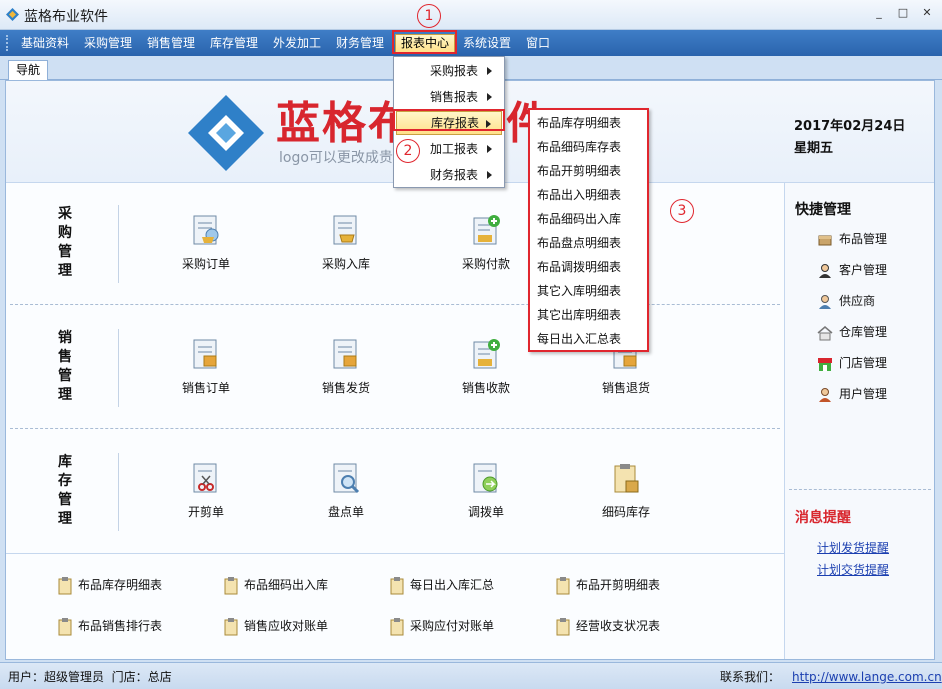 Image resolution: width=942 pixels, height=689 pixels. I want to click on report-link: 采购应付对账单, so click(442, 626).